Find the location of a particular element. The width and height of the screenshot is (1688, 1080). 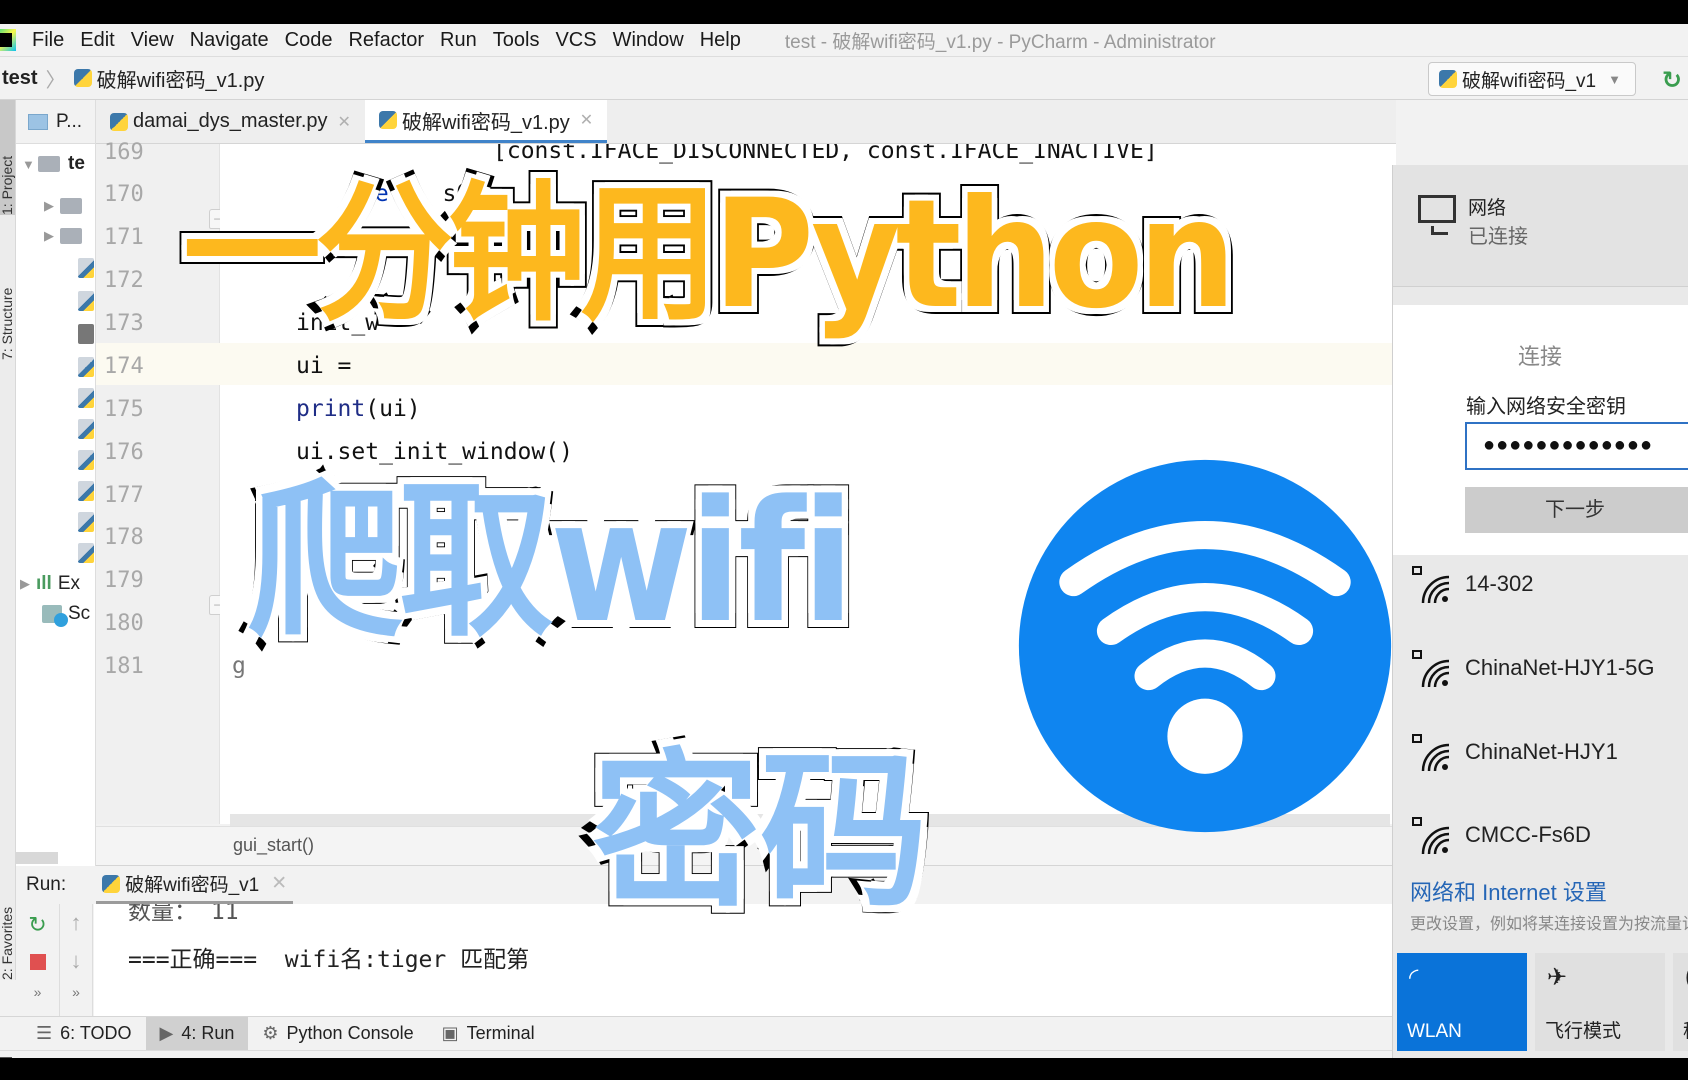

arrow-down-icon: ↓ is located at coordinates (76, 961).